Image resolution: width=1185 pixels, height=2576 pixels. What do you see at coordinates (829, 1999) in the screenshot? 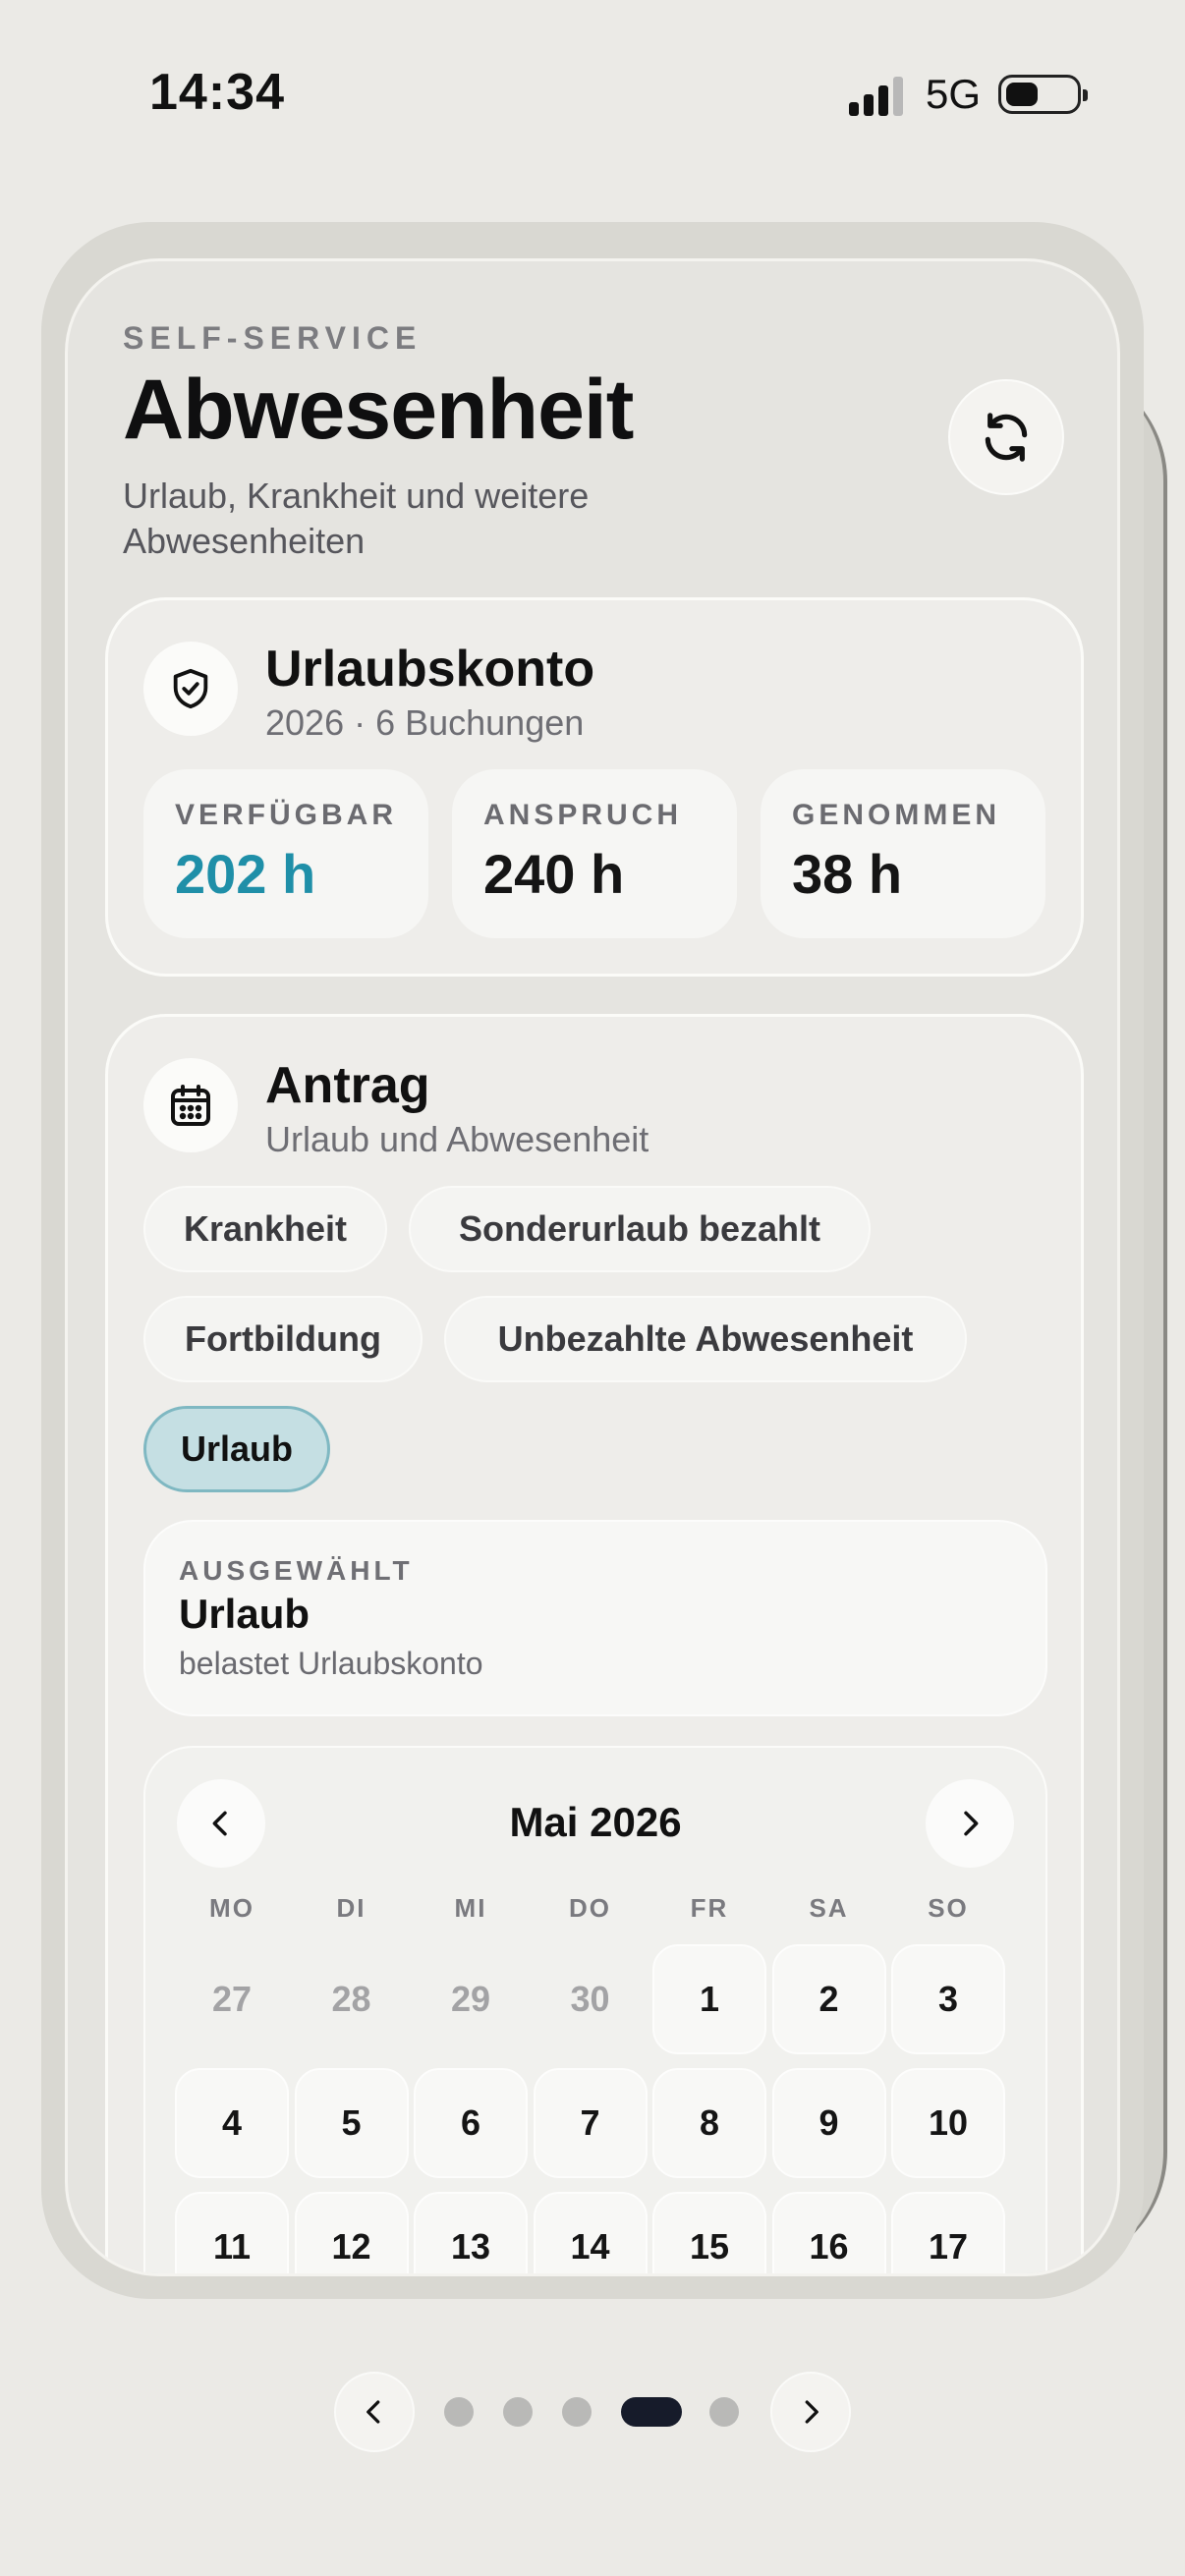
I see `day-cell: 2` at bounding box center [829, 1999].